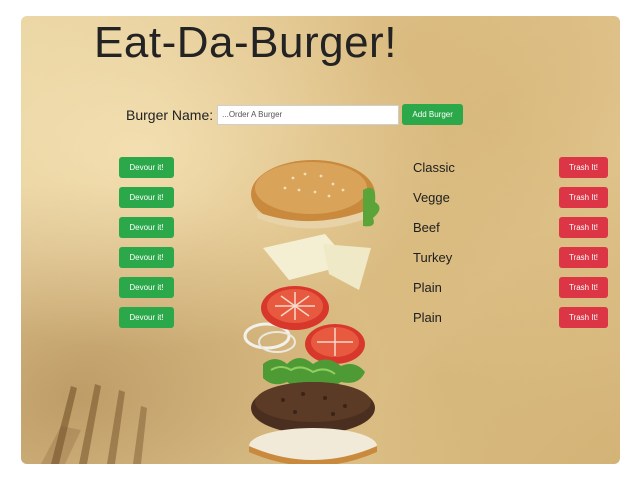 Image resolution: width=640 pixels, height=480 pixels. What do you see at coordinates (433, 257) in the screenshot?
I see `burger-name: Turkey` at bounding box center [433, 257].